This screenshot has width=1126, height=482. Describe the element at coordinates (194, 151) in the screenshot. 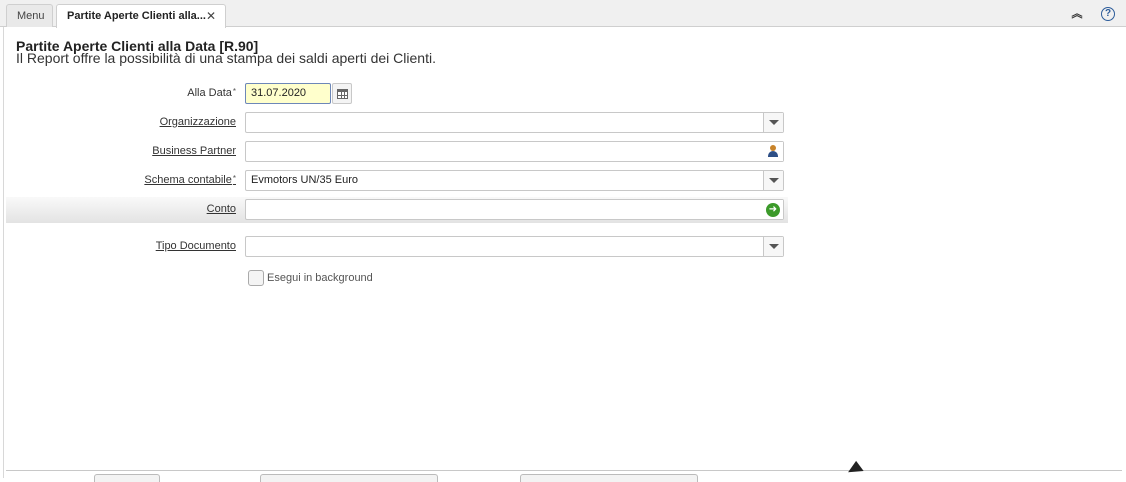

I see `business-partner-label: Business Partner` at that location.